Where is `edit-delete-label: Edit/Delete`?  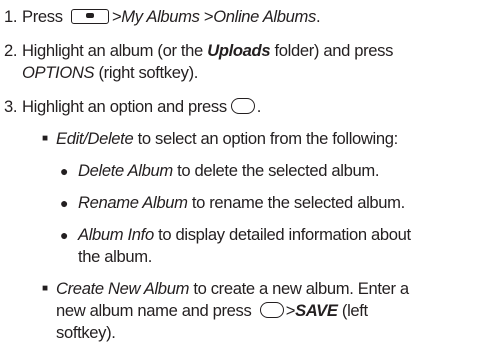 edit-delete-label: Edit/Delete is located at coordinates (95, 138).